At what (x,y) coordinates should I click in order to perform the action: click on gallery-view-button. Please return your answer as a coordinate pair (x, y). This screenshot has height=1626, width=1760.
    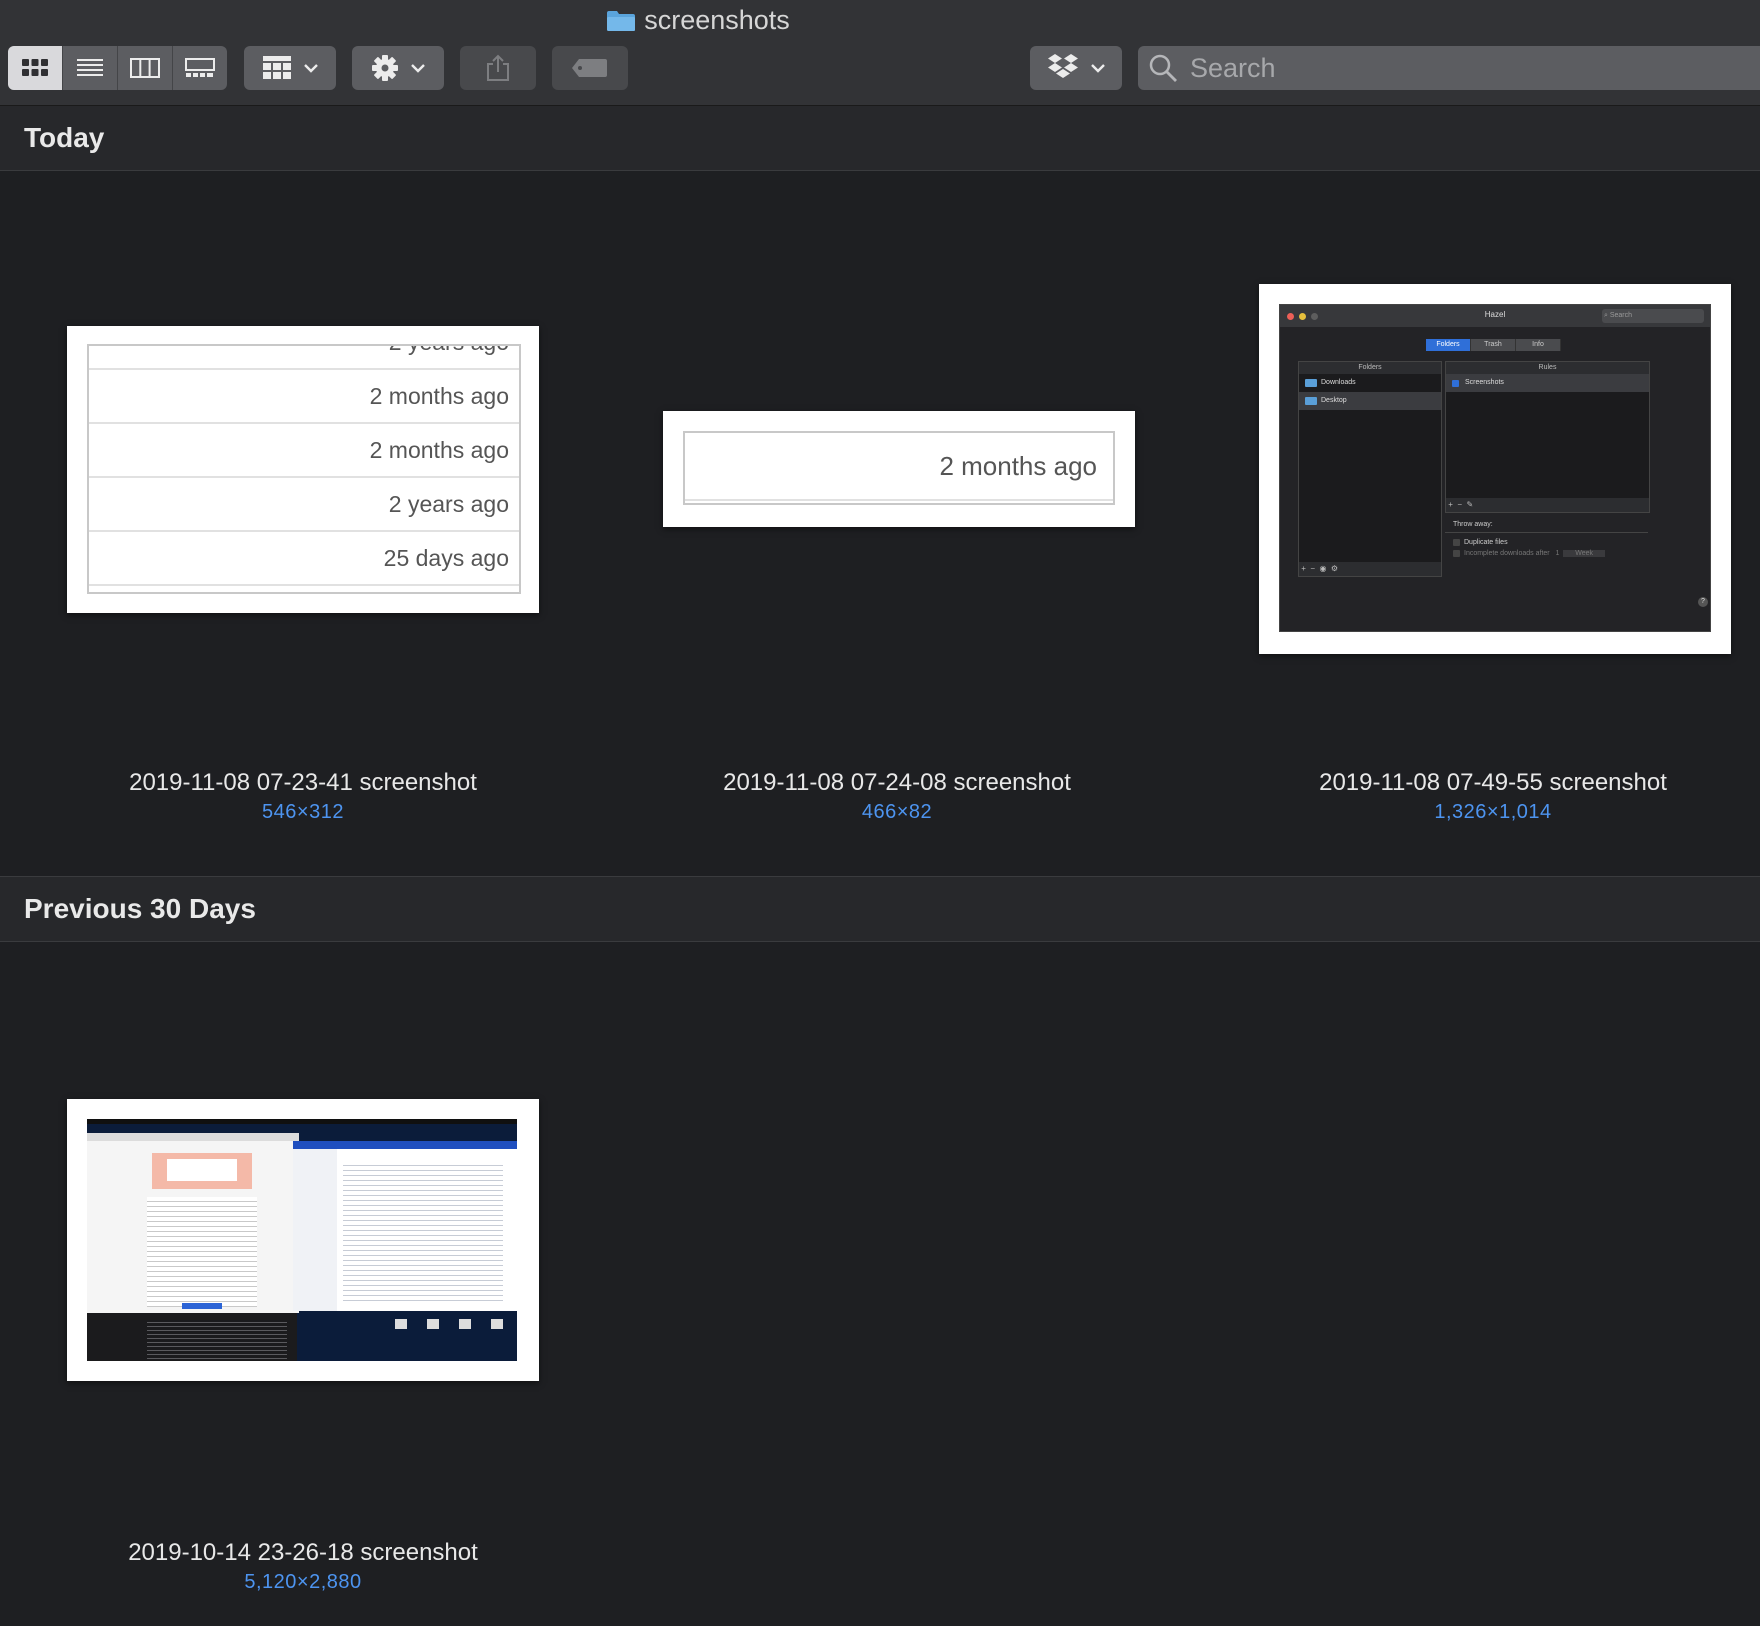
    Looking at the image, I should click on (200, 68).